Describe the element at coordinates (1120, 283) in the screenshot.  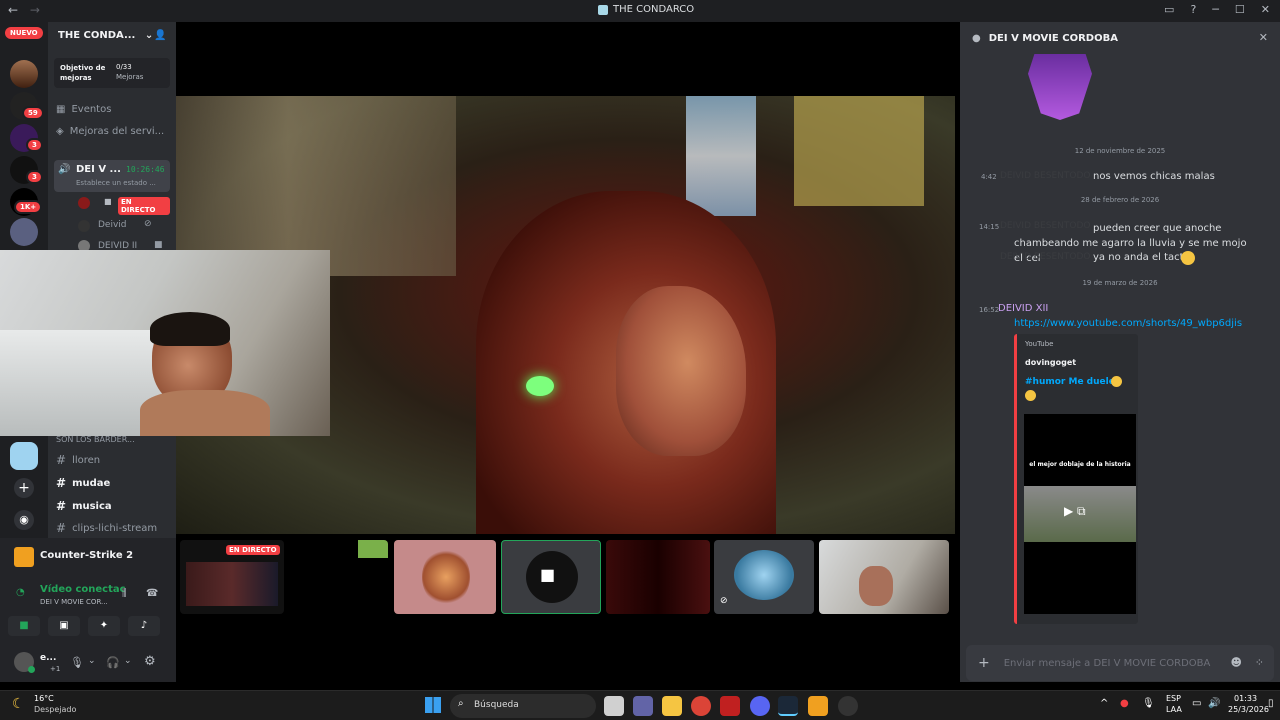
I see `date-separator: 19 de marzo de 2026` at that location.